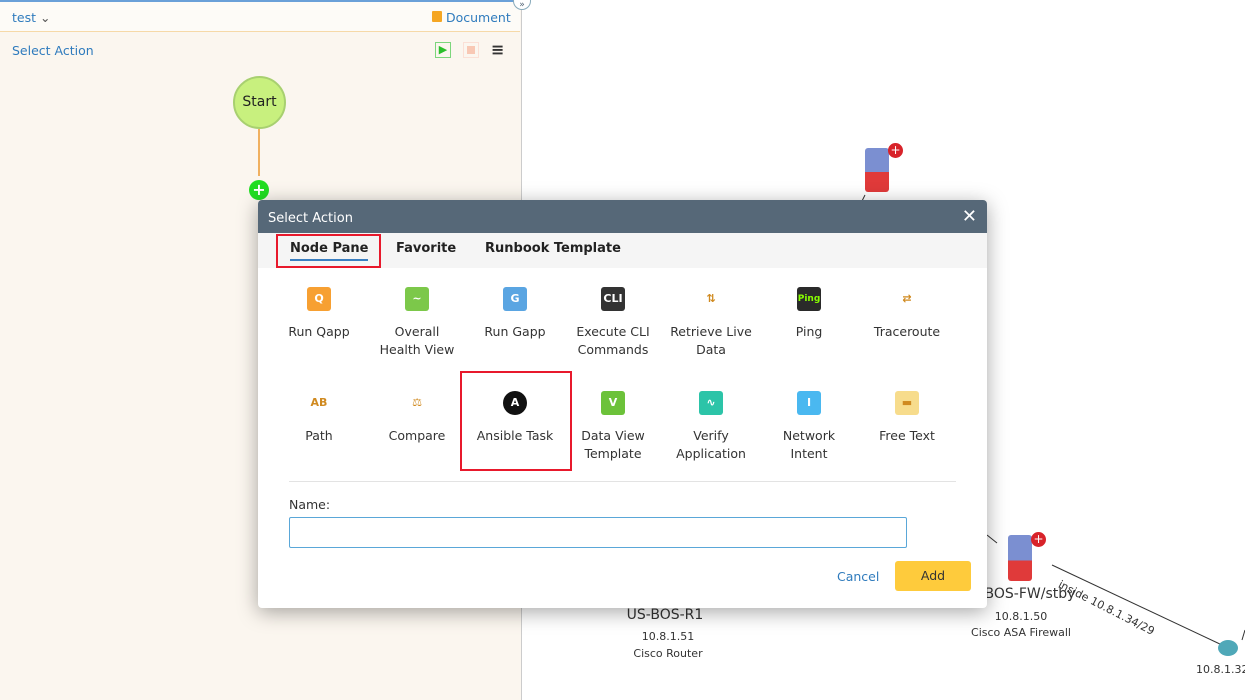 This screenshot has height=700, width=1245. Describe the element at coordinates (613, 444) in the screenshot. I see `action-item-label: Data View Template` at that location.